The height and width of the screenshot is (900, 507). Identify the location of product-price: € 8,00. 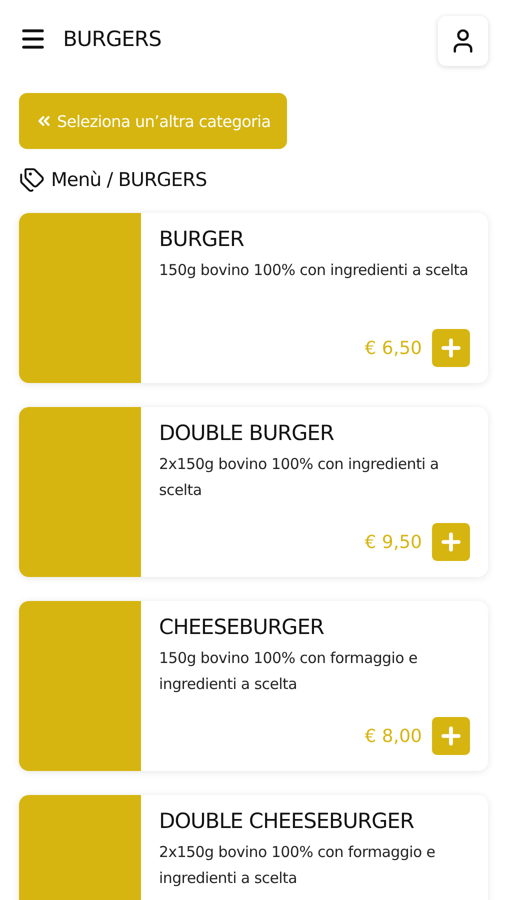
(393, 736).